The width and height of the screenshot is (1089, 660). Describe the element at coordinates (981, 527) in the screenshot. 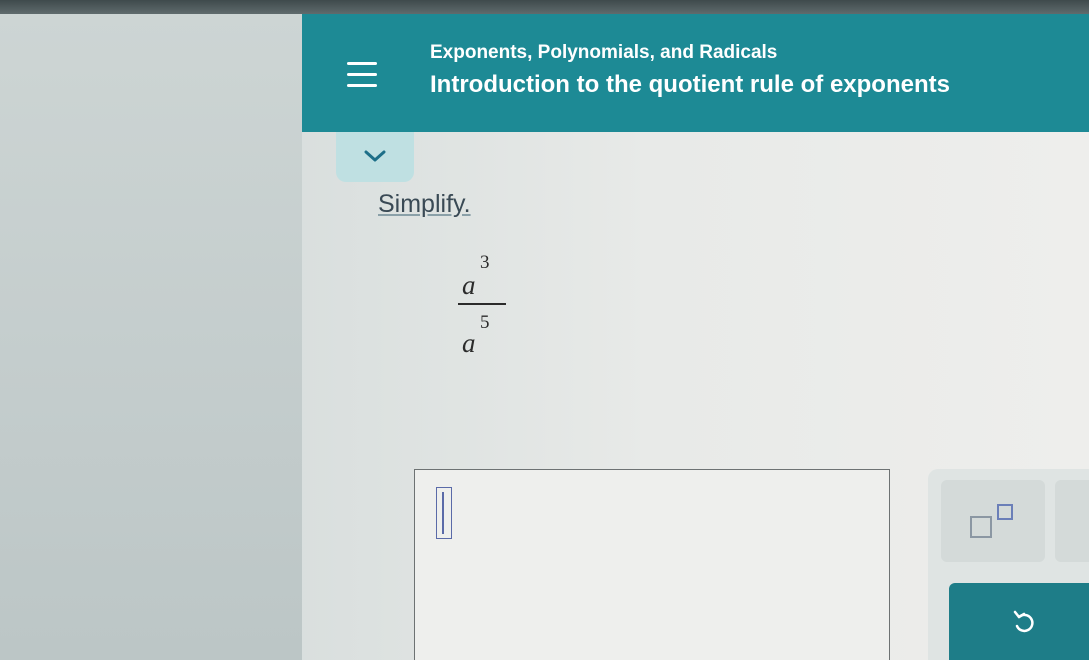

I see `superscript-template-icon` at that location.